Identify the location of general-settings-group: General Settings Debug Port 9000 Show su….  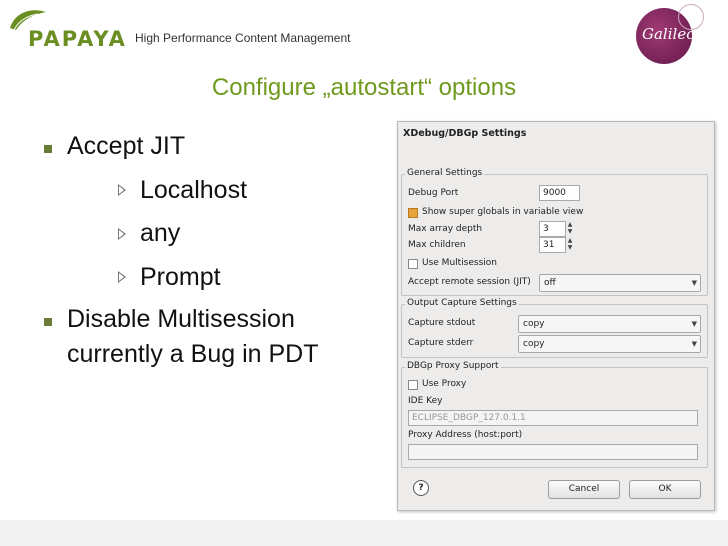
(554, 232).